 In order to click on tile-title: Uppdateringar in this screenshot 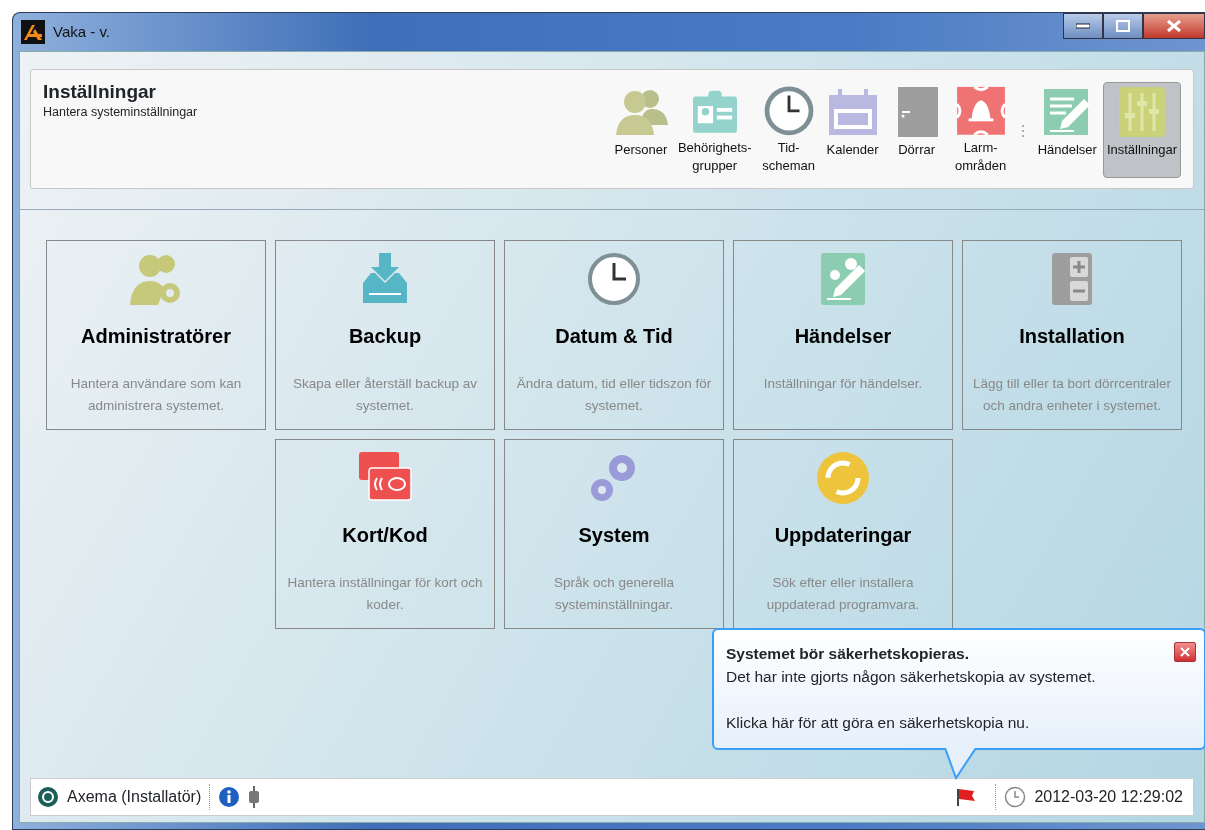, I will do `click(843, 535)`.